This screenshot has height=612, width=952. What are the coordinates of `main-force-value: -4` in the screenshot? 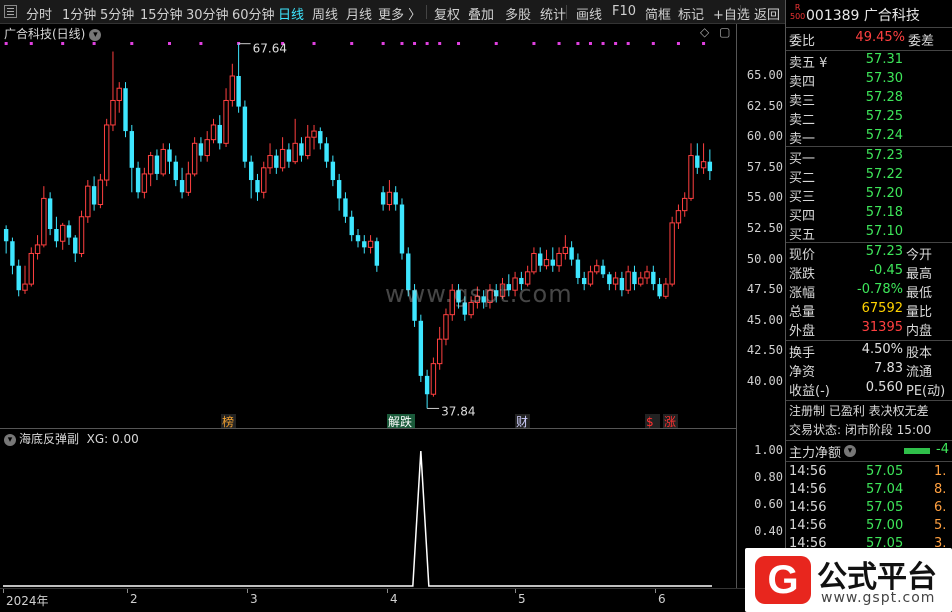 It's located at (942, 449).